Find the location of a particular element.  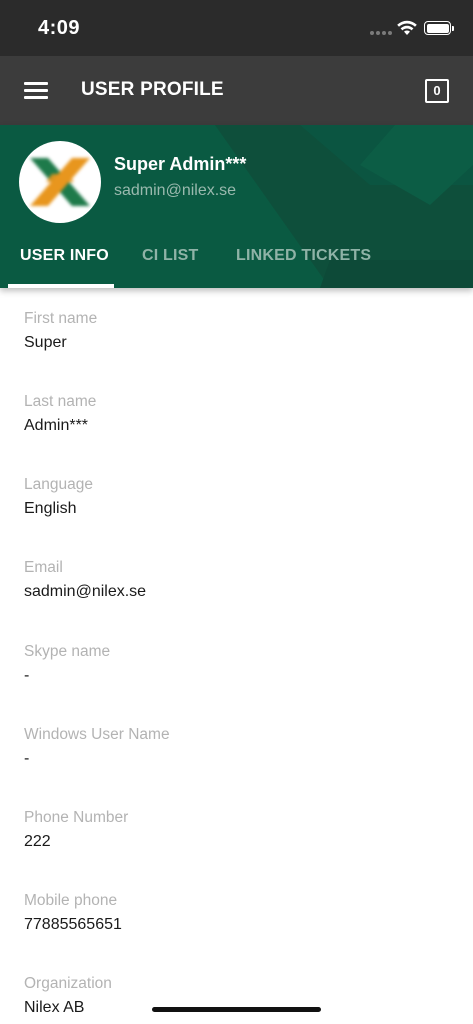

field-label: Organization is located at coordinates (68, 983).